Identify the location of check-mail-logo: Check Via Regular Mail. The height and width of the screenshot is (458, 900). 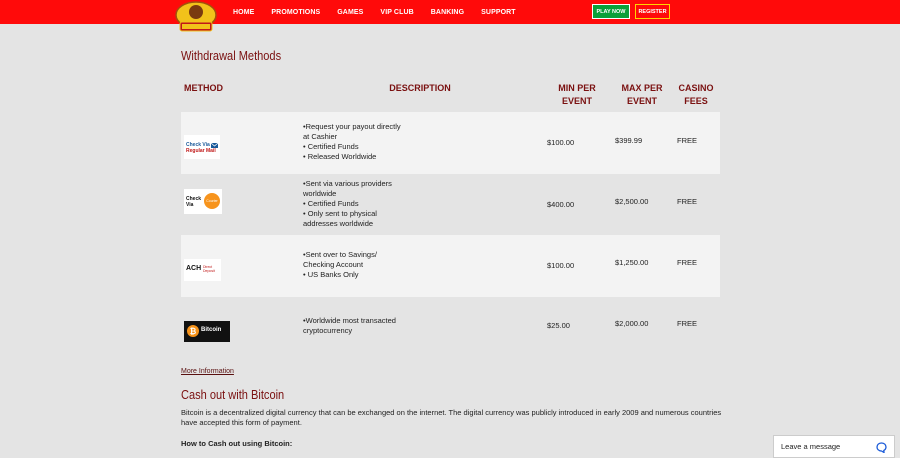
(202, 147).